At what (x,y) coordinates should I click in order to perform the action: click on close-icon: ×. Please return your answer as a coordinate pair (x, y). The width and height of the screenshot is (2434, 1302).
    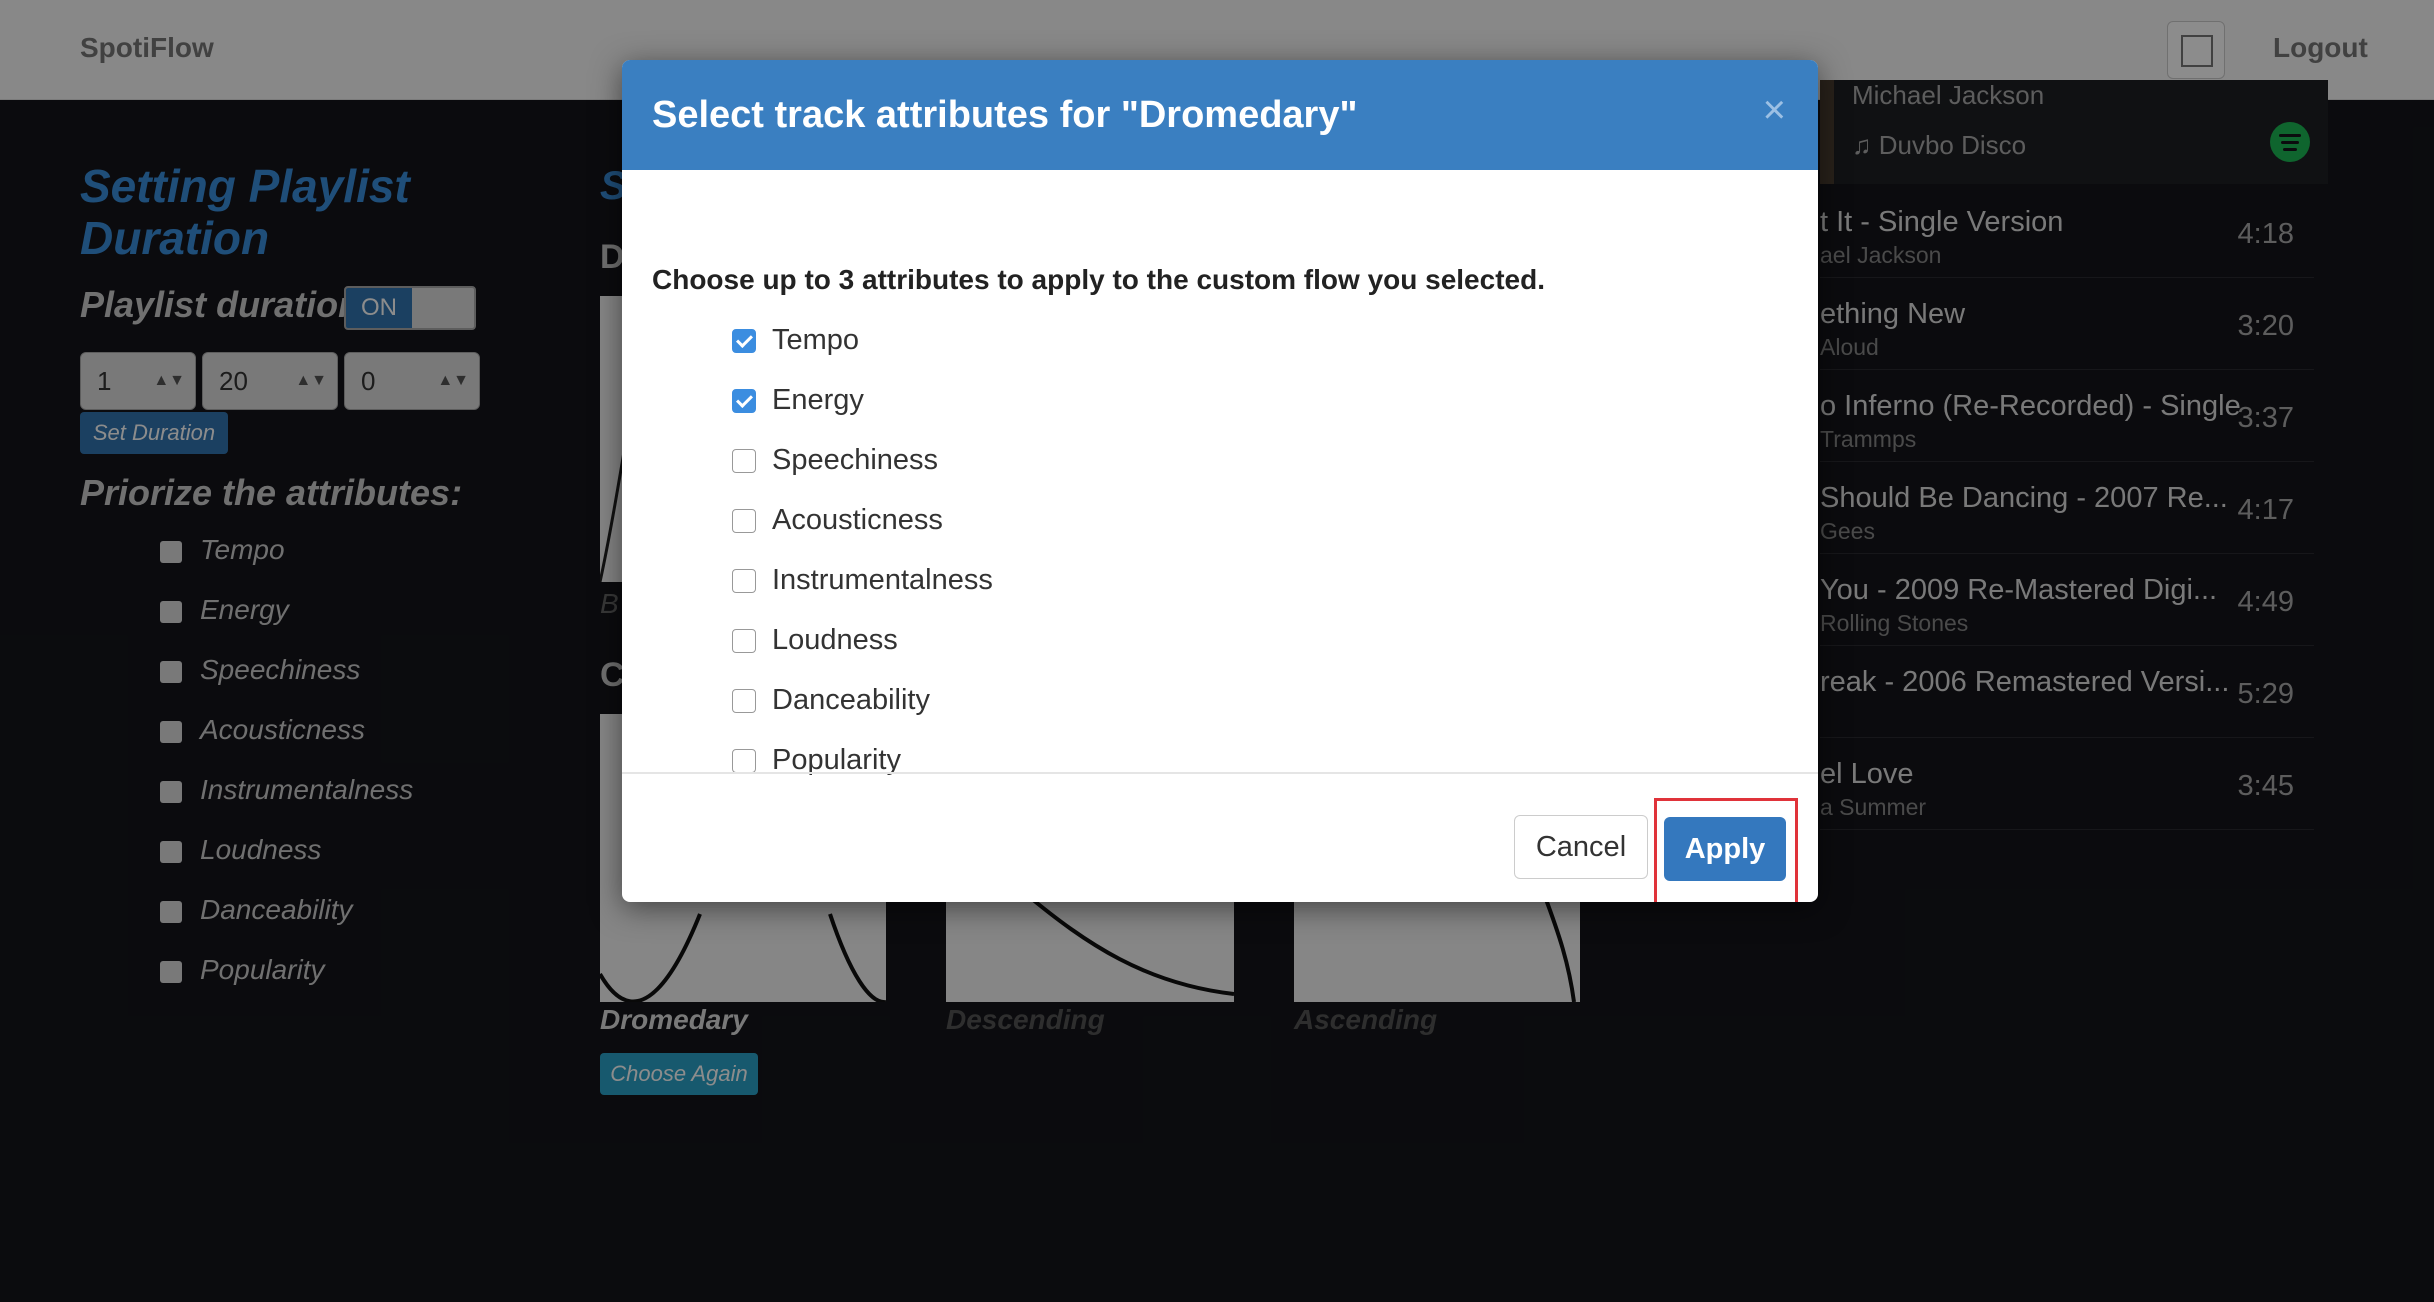
    Looking at the image, I should click on (1774, 110).